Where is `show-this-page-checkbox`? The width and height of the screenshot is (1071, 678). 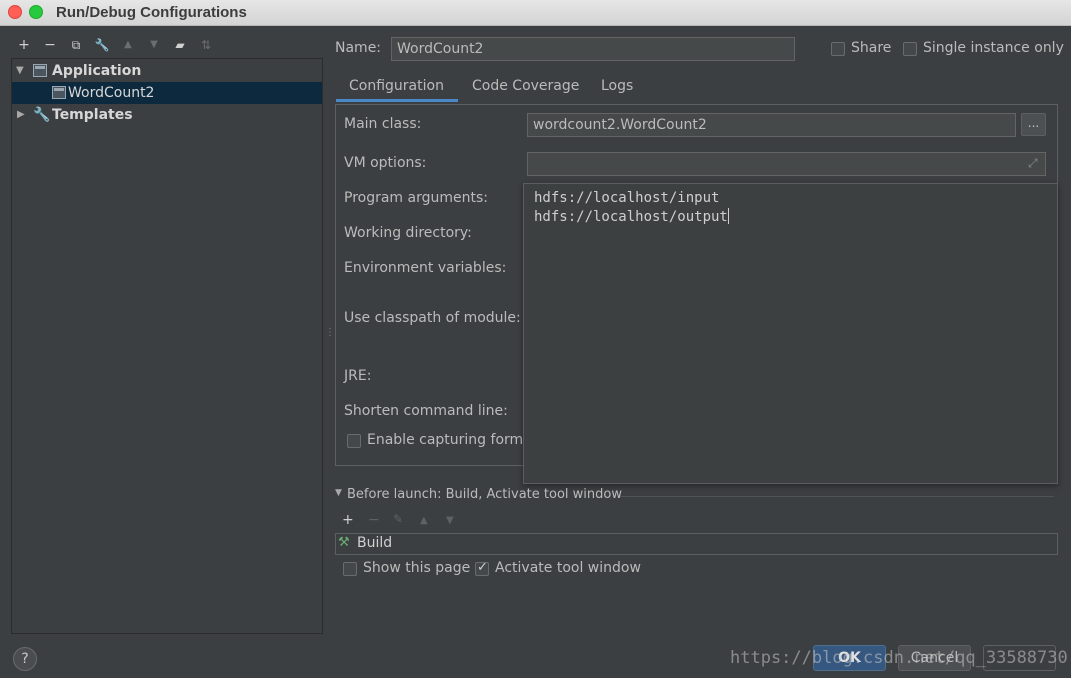 show-this-page-checkbox is located at coordinates (350, 569).